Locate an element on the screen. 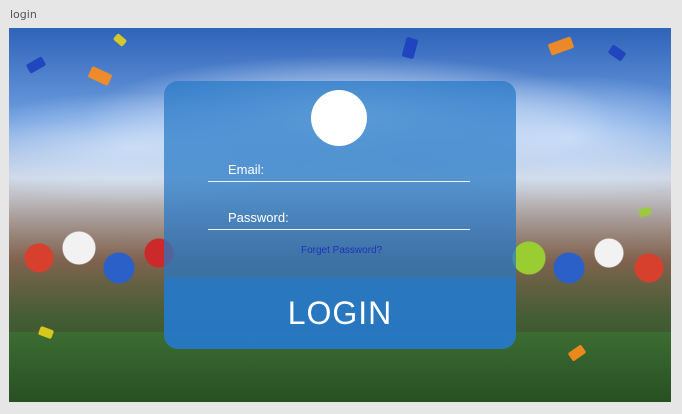 The image size is (682, 414). password-field-row: Password: is located at coordinates (339, 218).